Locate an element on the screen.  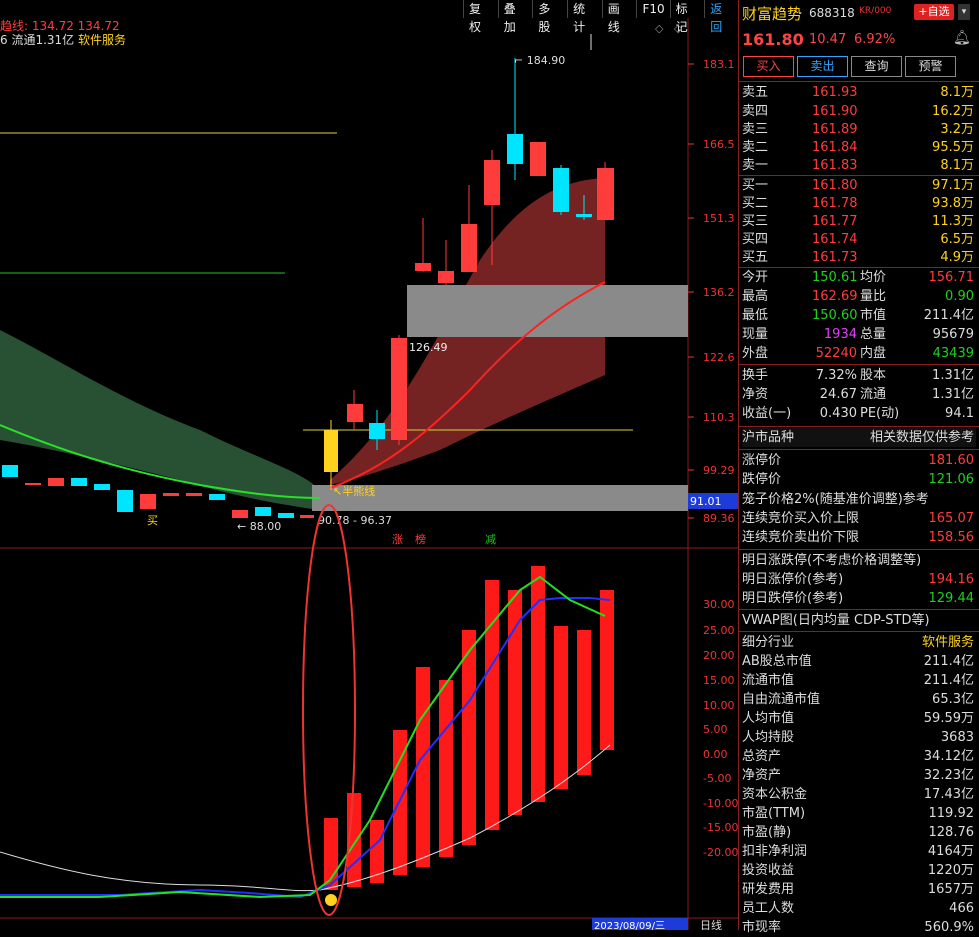
query-button: 查询 is located at coordinates (876, 66).